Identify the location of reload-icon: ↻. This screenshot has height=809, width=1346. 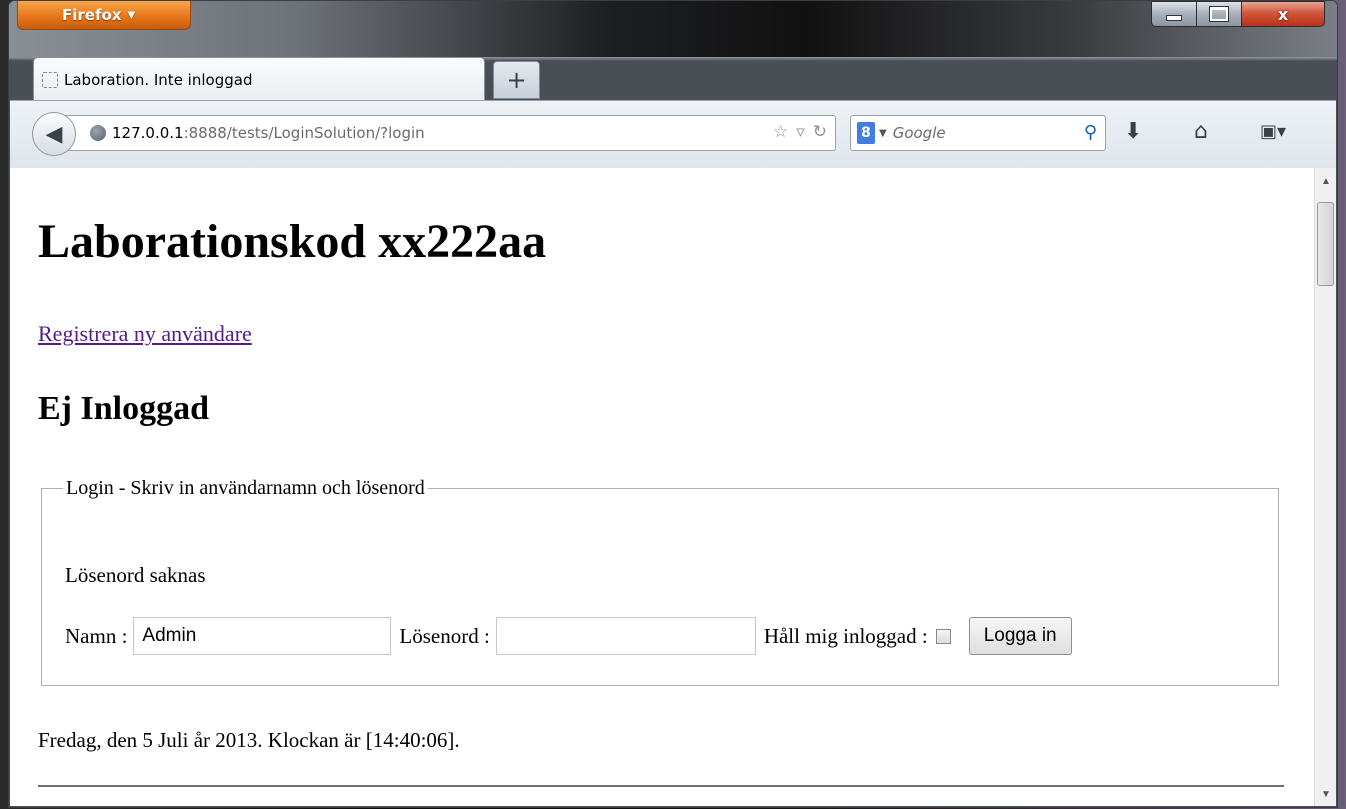
(820, 132).